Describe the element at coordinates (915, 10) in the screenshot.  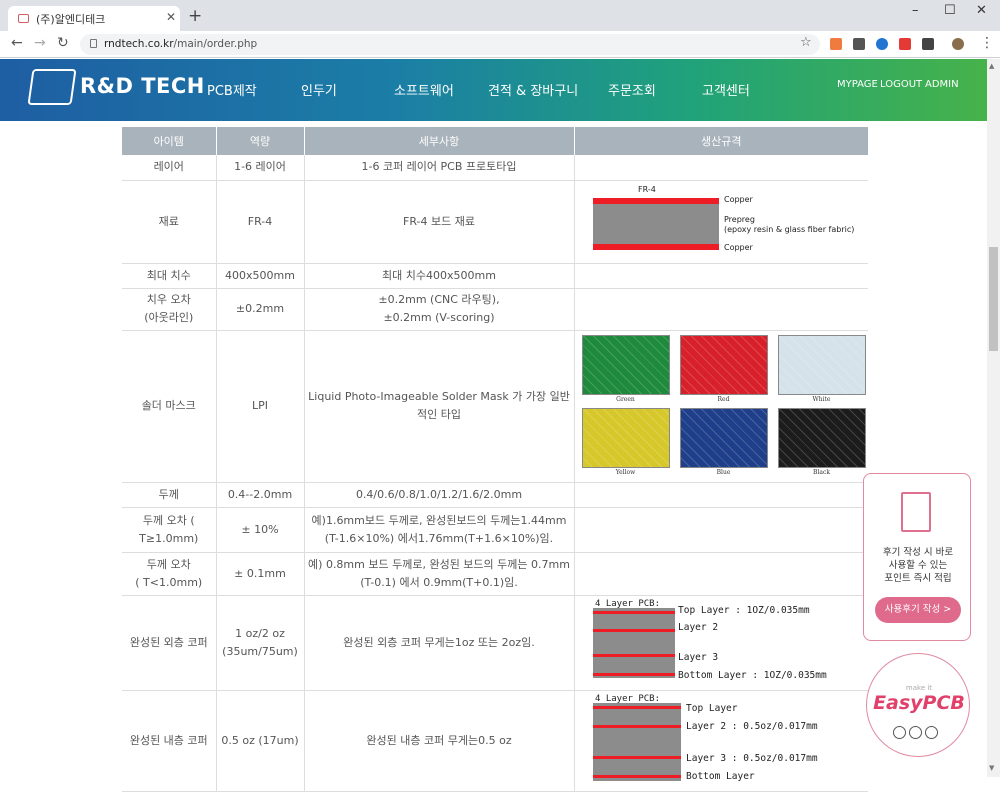
I see `minimize-icon: –` at that location.